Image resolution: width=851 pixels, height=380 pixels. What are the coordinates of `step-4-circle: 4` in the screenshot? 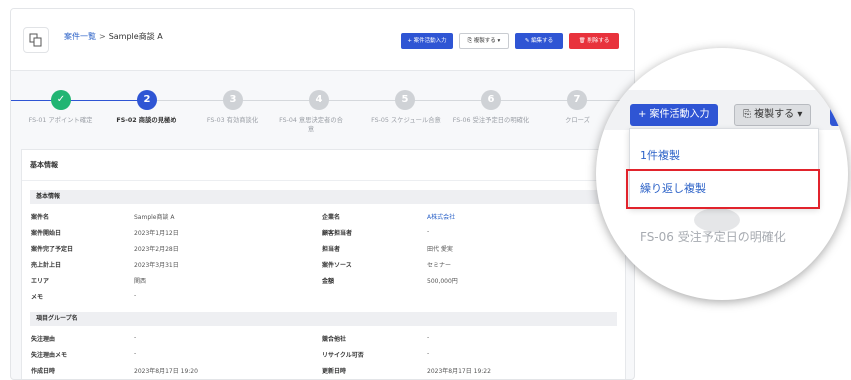 It's located at (319, 100).